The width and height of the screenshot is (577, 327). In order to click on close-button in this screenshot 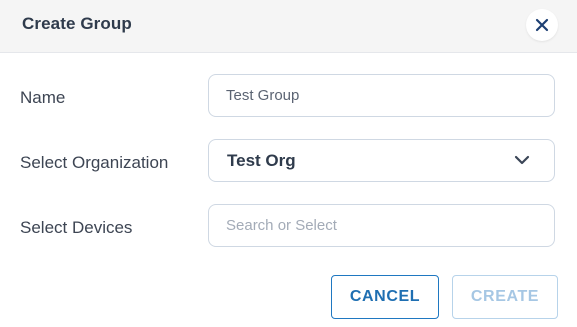, I will do `click(542, 25)`.